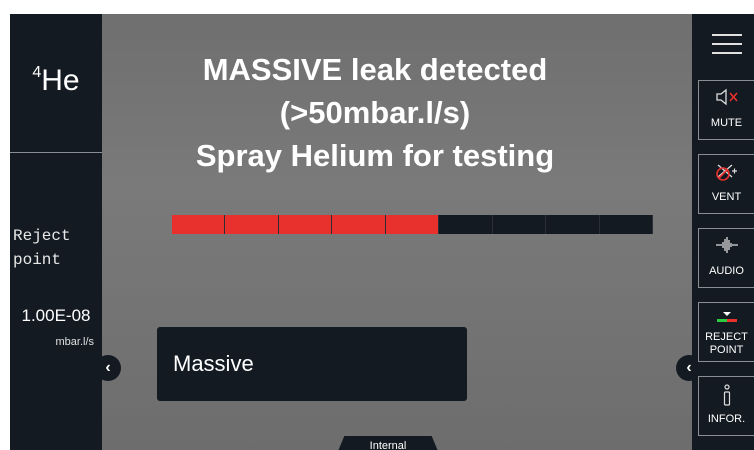  Describe the element at coordinates (375, 155) in the screenshot. I see `alert-line-3: Spray Helium for testing` at that location.